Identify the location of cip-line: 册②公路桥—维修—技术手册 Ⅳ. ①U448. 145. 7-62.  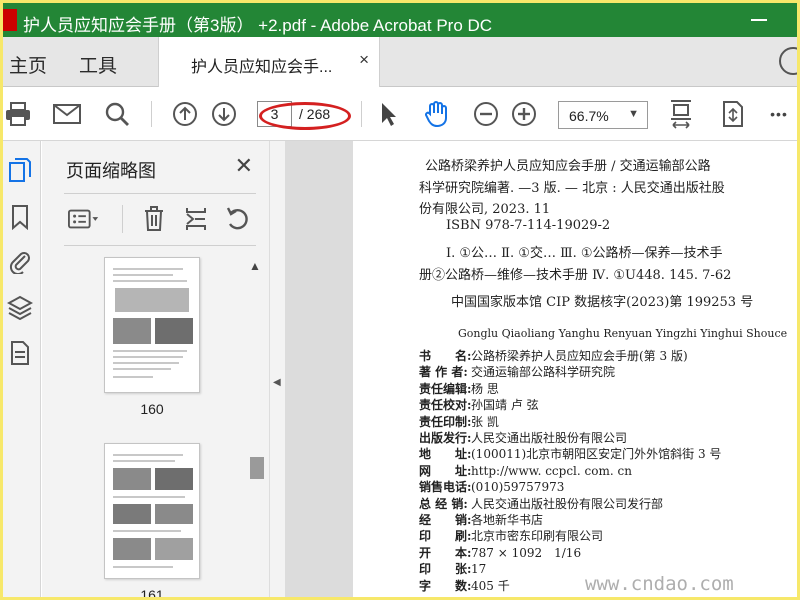
(575, 275).